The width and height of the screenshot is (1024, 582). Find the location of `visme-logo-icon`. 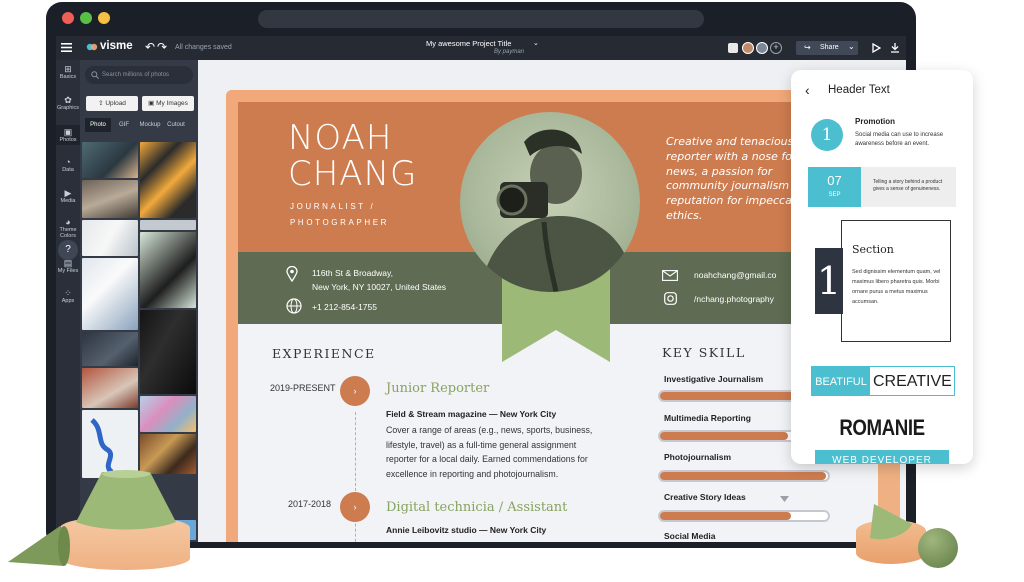

visme-logo-icon is located at coordinates (92, 47).